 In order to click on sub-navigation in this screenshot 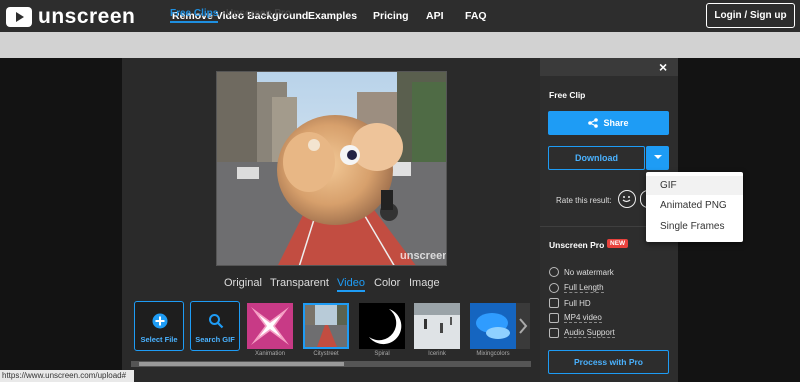, I will do `click(400, 45)`.